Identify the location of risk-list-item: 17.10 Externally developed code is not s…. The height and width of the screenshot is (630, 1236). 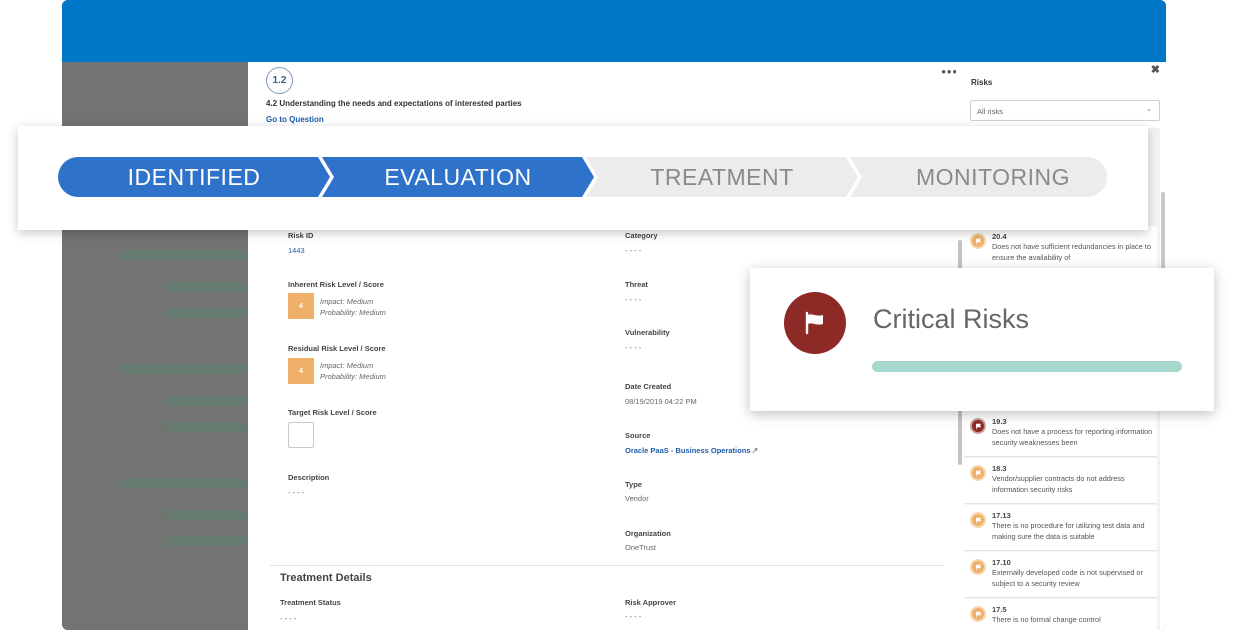
(1060, 575).